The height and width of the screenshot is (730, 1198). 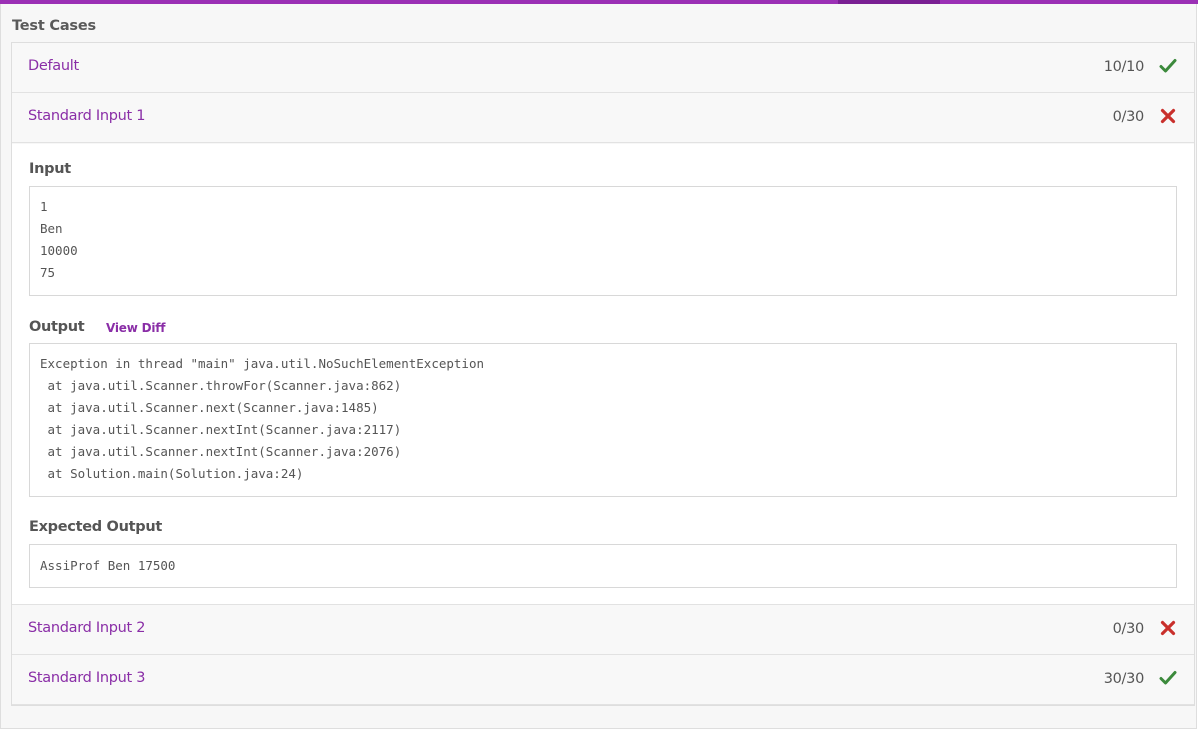 I want to click on view-diff-link: View Diff, so click(x=136, y=328).